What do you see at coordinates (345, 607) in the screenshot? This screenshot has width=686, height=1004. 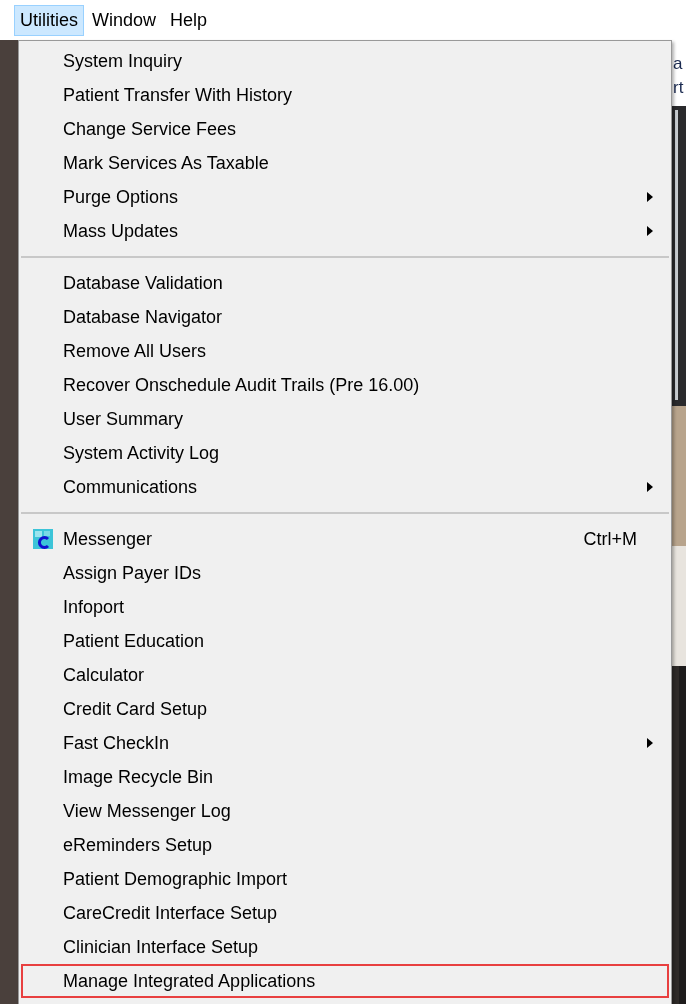 I see `menu-item: Infoport` at bounding box center [345, 607].